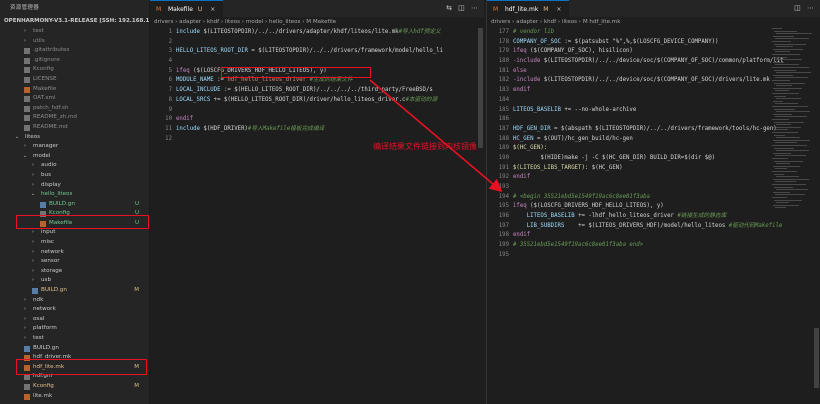 Image resolution: width=820 pixels, height=404 pixels. What do you see at coordinates (74, 233) in the screenshot?
I see `tree-folder: › input` at bounding box center [74, 233].